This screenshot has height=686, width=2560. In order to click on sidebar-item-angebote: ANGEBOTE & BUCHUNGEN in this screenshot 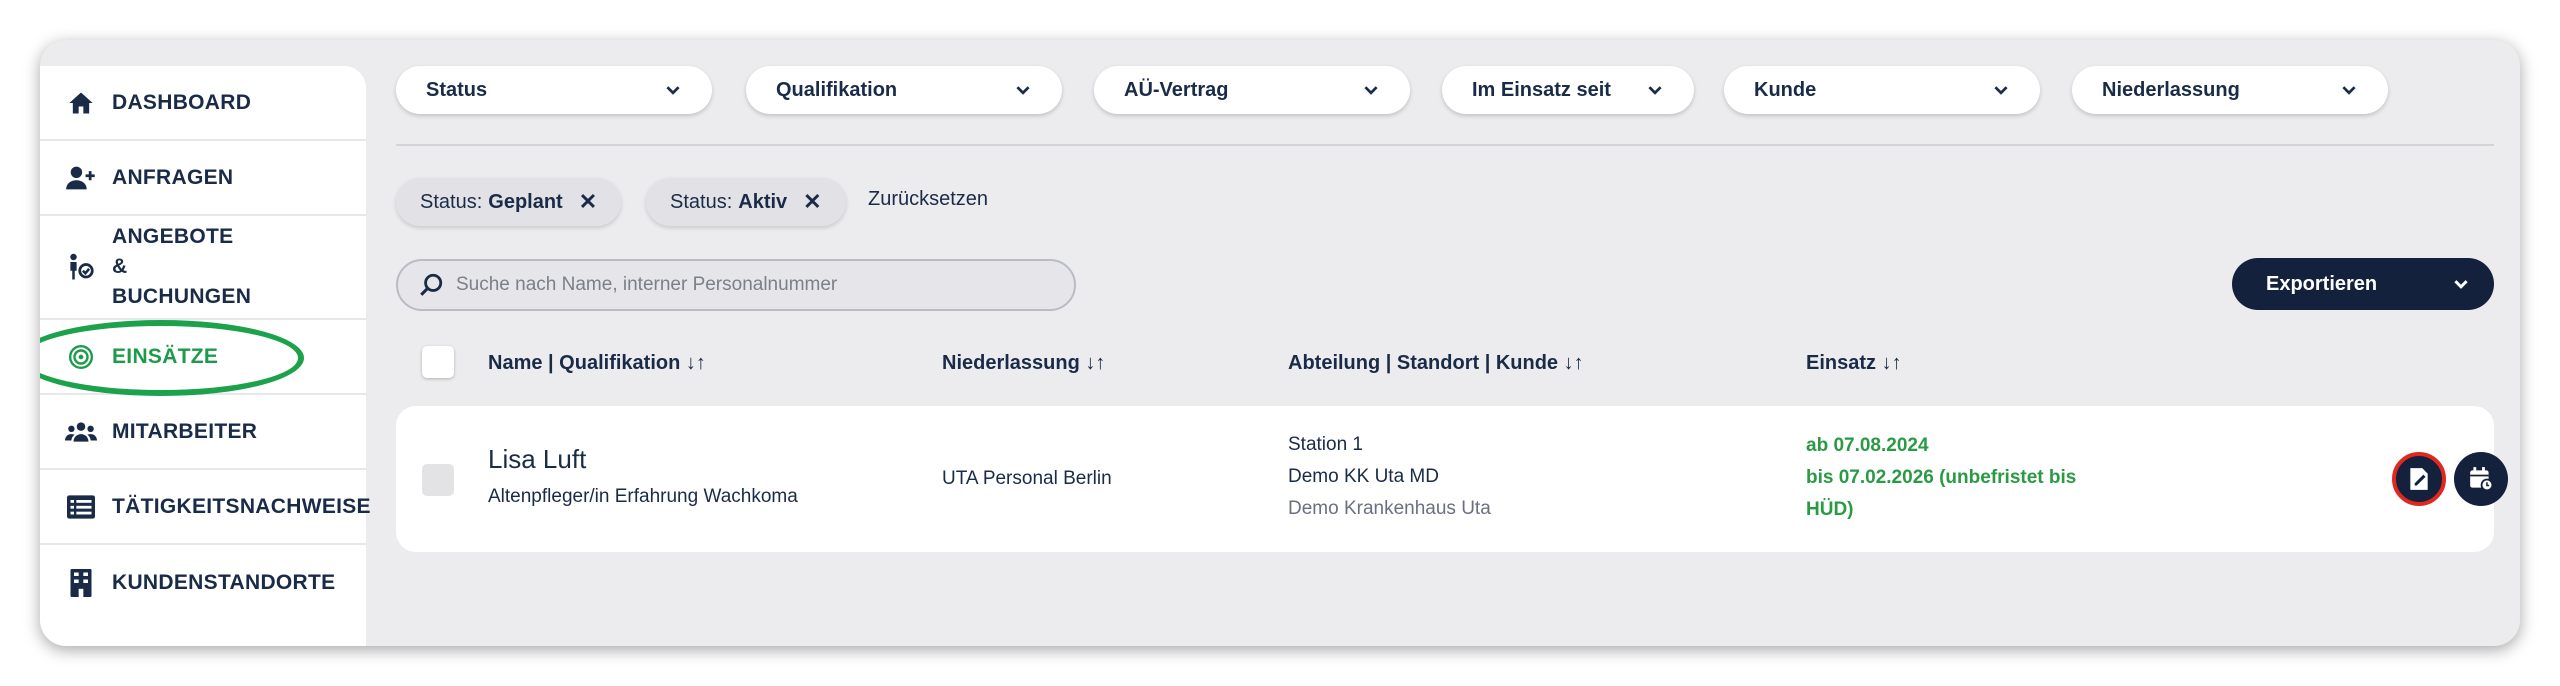, I will do `click(203, 268)`.